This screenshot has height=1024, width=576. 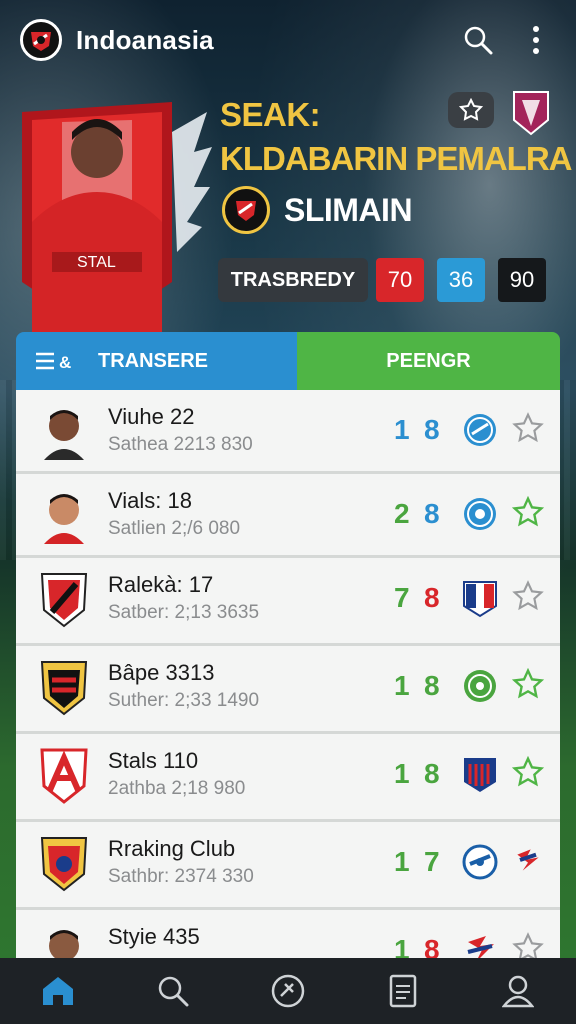 I want to click on home-icon, so click(x=57, y=991).